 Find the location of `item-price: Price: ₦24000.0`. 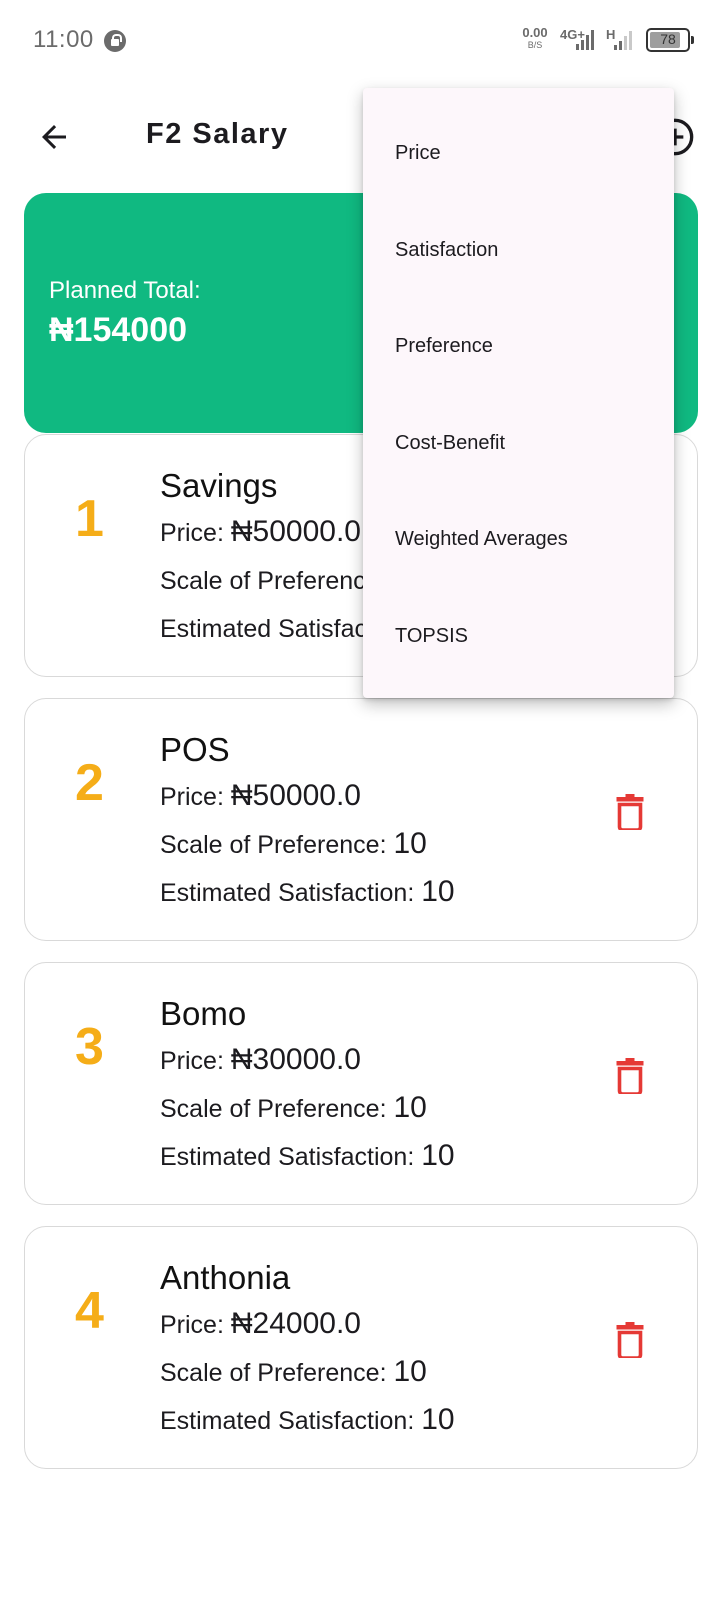

item-price: Price: ₦24000.0 is located at coordinates (260, 1323).